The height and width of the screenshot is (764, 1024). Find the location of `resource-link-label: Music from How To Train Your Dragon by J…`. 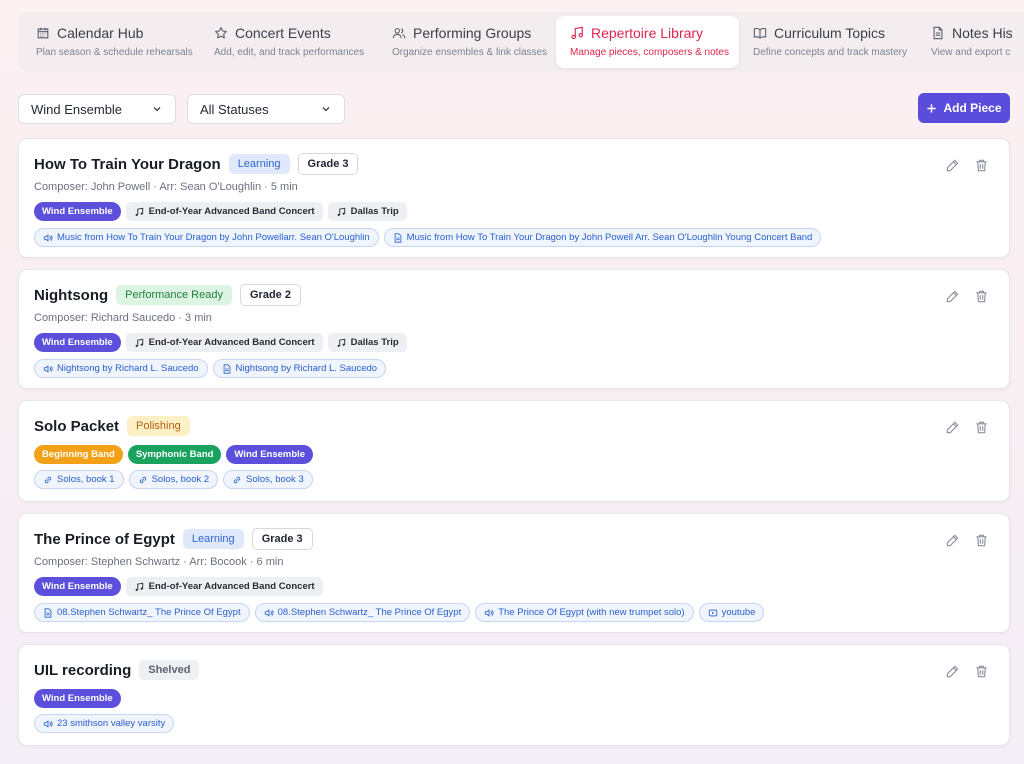

resource-link-label: Music from How To Train Your Dragon by J… is located at coordinates (213, 237).